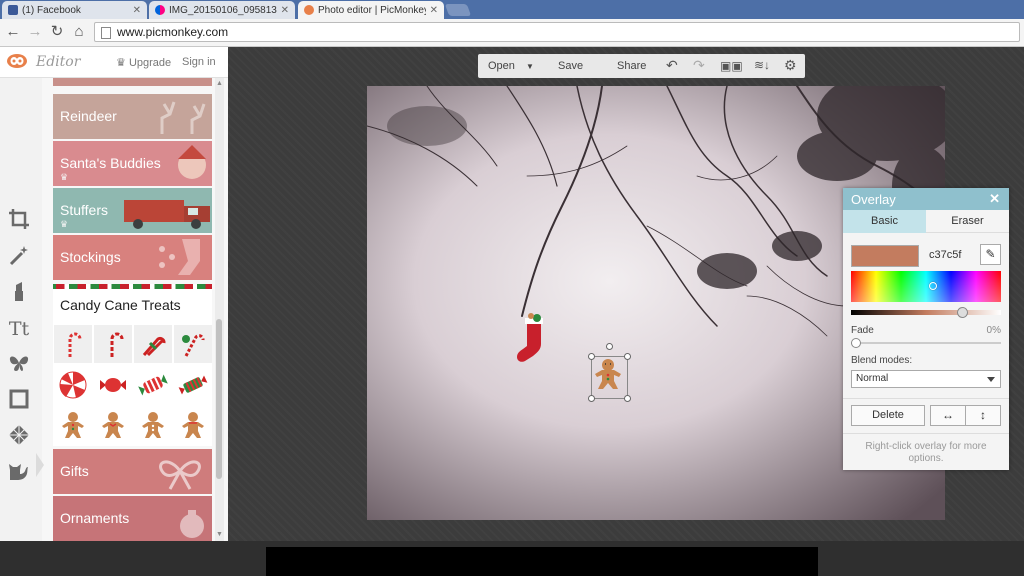 Image resolution: width=1024 pixels, height=576 pixels. Describe the element at coordinates (219, 83) in the screenshot. I see `scroll-up-icon: ▲` at that location.